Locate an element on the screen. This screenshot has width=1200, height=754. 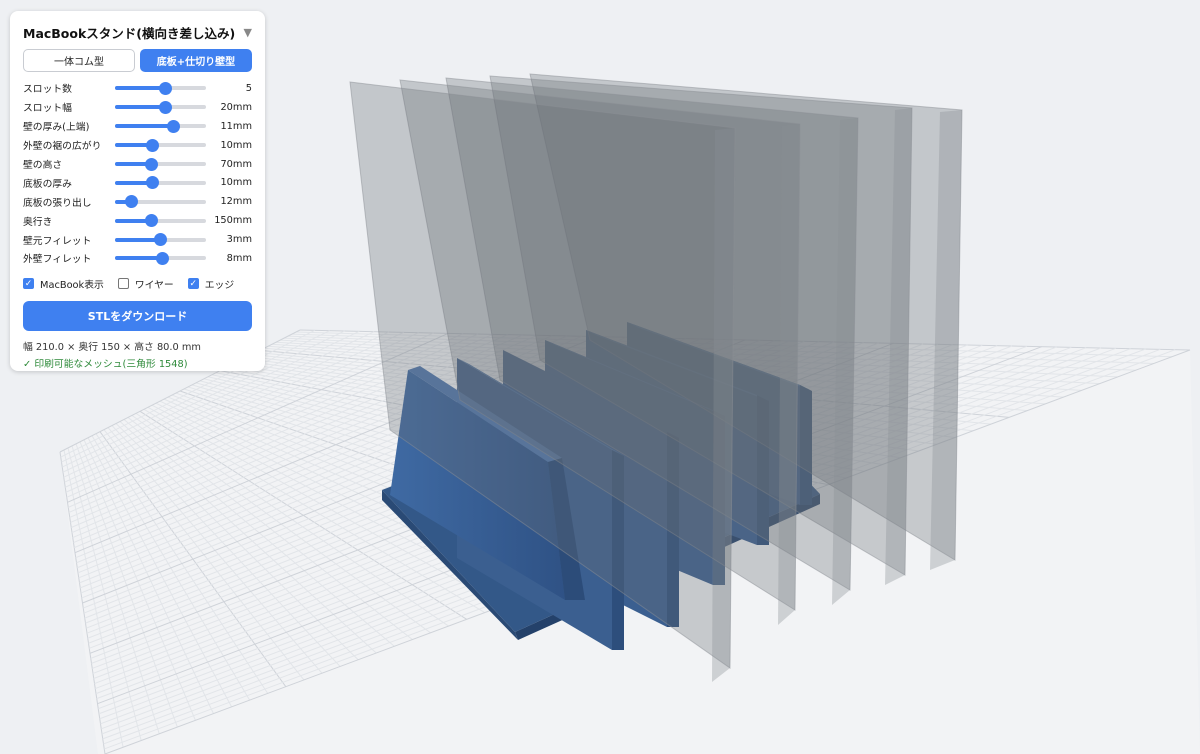
slider-row: 壁の厚み(上端) 11mm is located at coordinates (137, 126).